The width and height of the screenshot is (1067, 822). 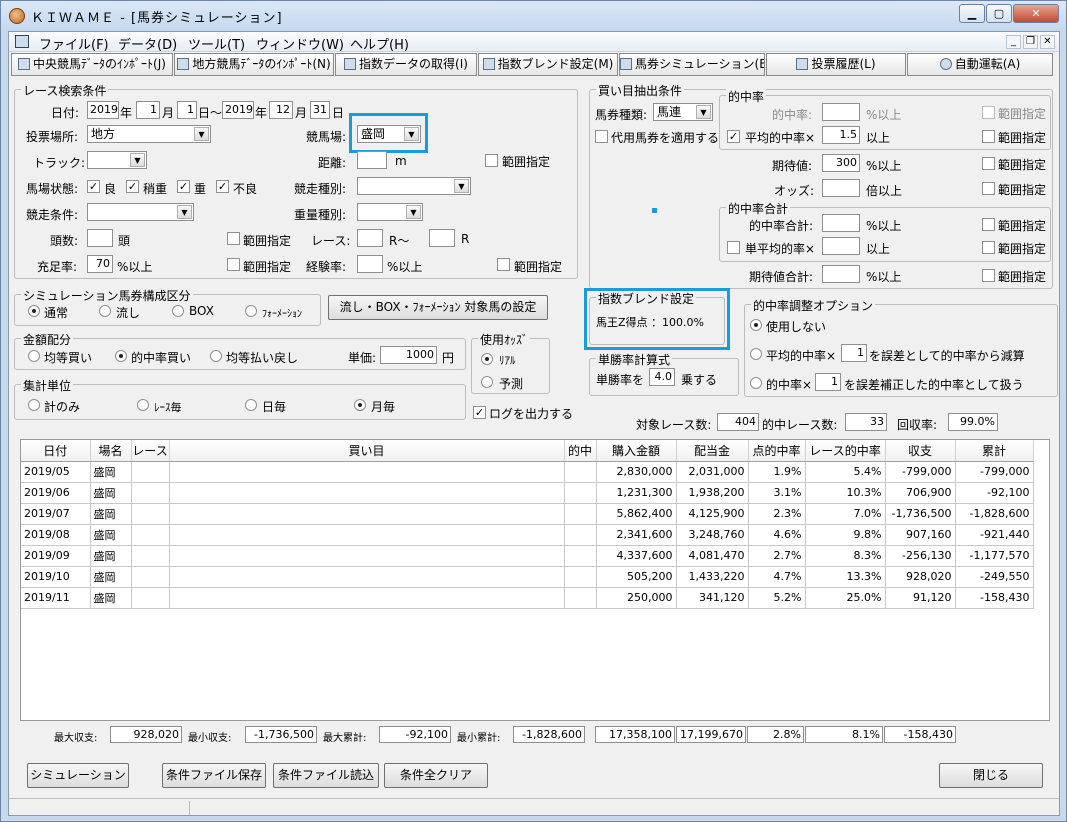 What do you see at coordinates (1030, 42) in the screenshot?
I see `mdi-restore-button: ❐` at bounding box center [1030, 42].